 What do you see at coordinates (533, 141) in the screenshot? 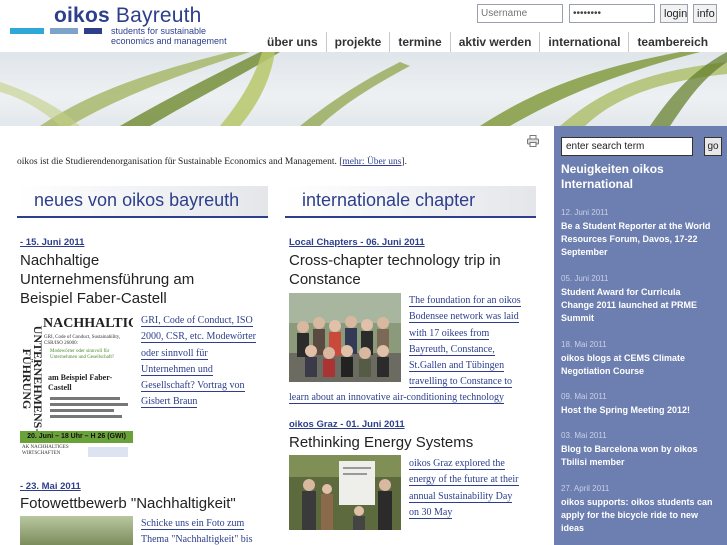
I see `print-icon` at bounding box center [533, 141].